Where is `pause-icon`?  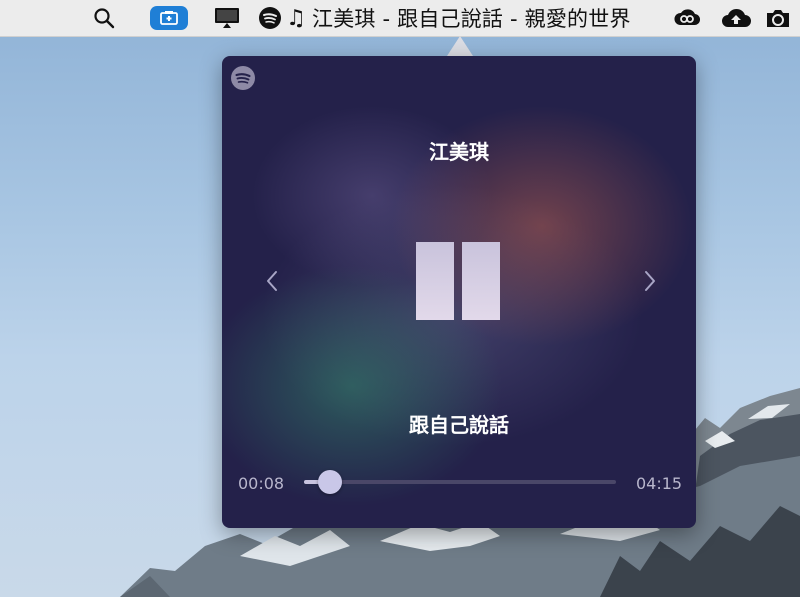 pause-icon is located at coordinates (459, 282).